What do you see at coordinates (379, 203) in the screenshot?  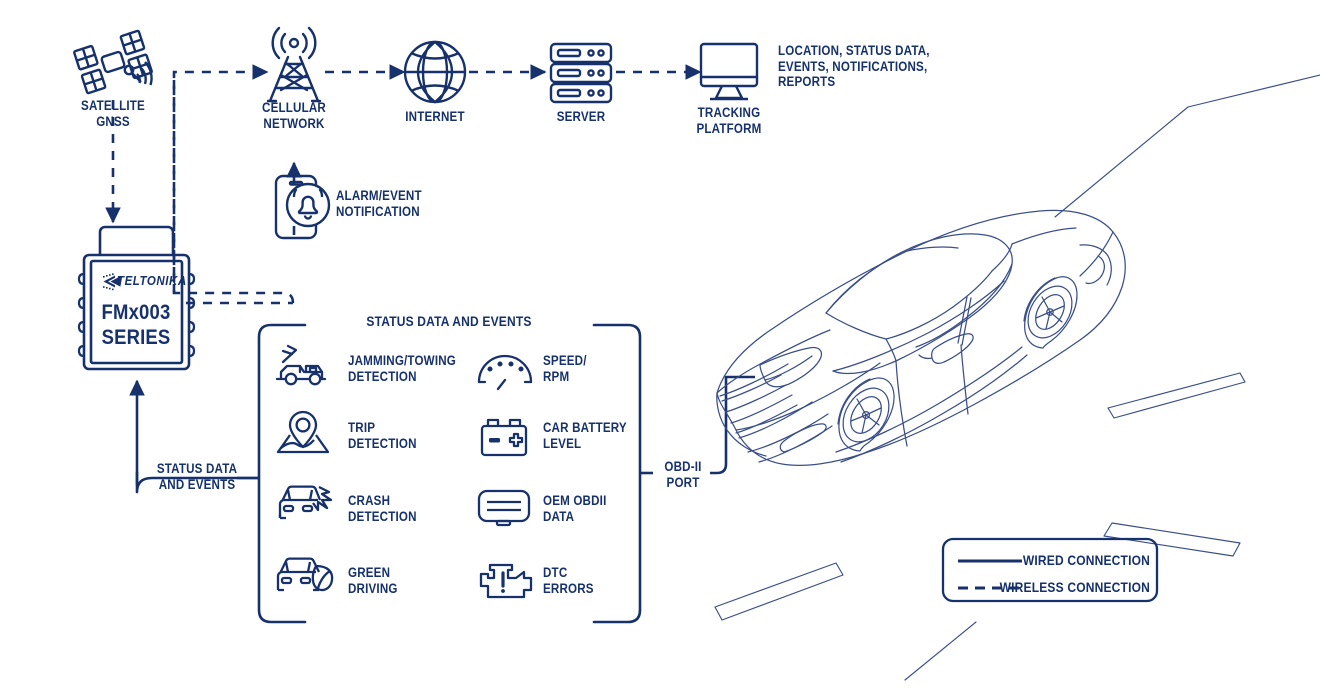 I see `notification-label: ALARM/EVENT NOTIFICATION` at bounding box center [379, 203].